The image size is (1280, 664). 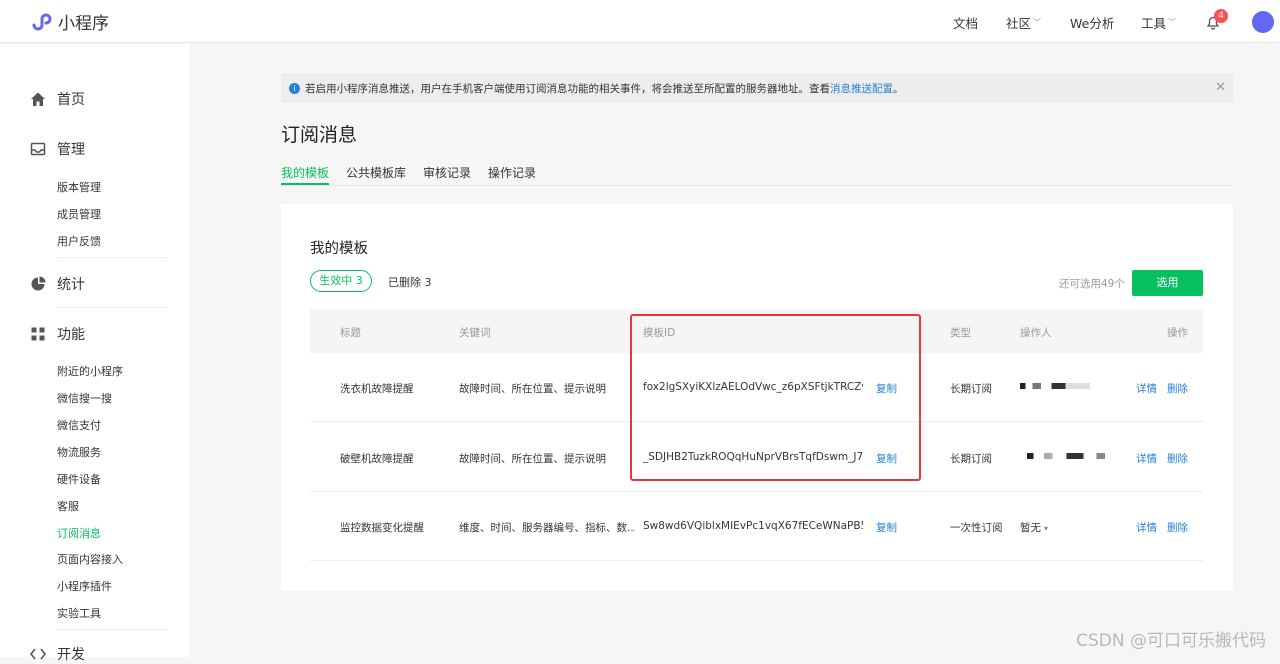 I want to click on nav-docs: 文档, so click(x=965, y=22).